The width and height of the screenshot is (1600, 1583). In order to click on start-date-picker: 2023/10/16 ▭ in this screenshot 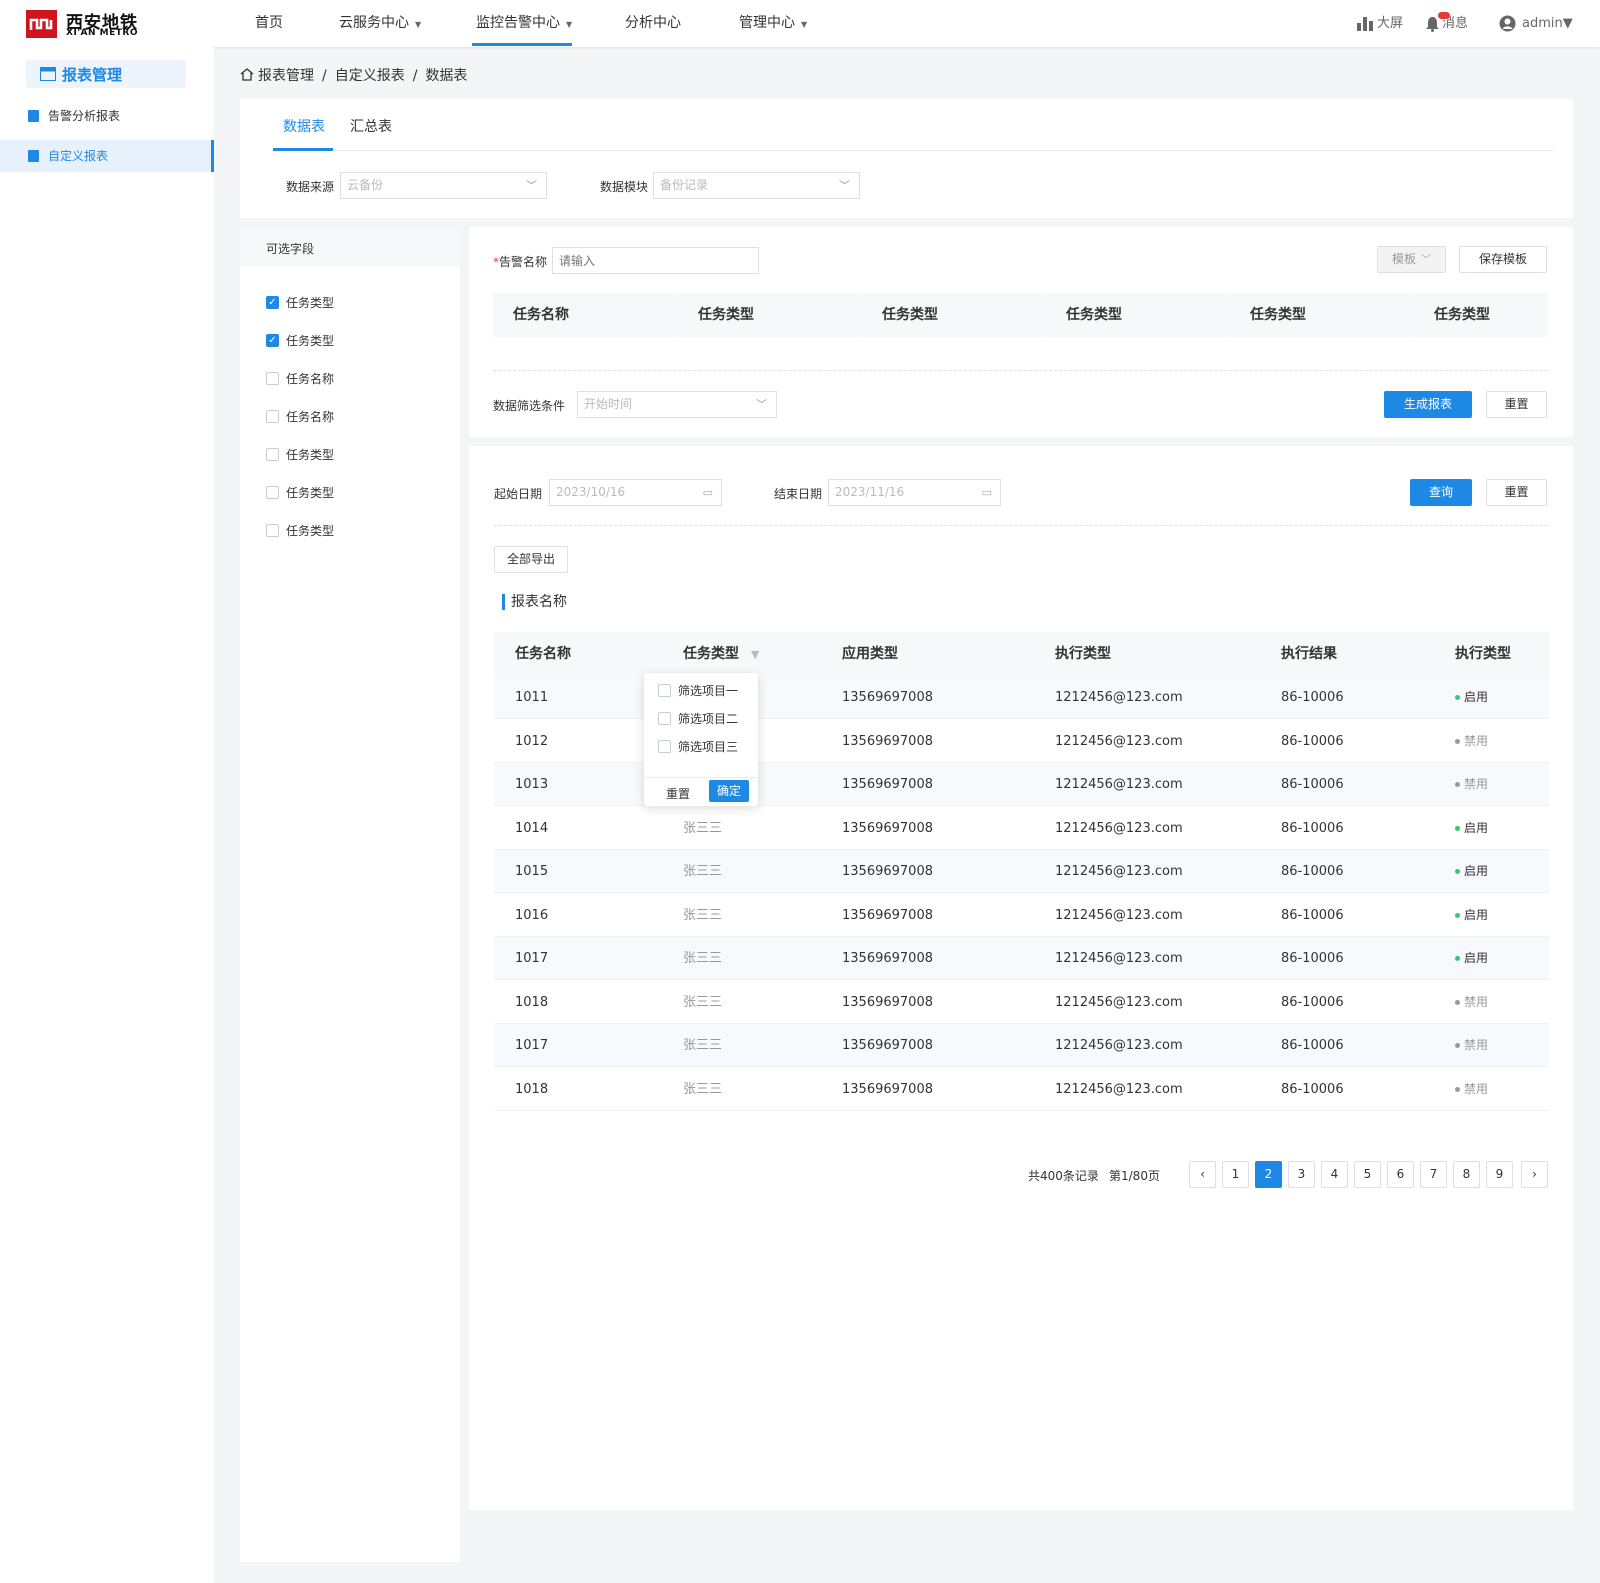, I will do `click(635, 492)`.